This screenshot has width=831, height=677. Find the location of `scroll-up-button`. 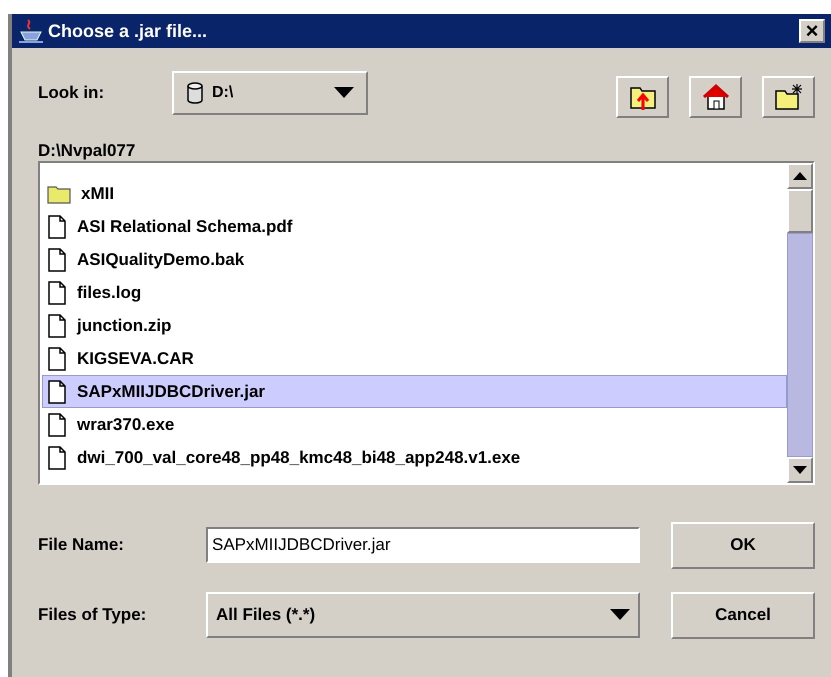

scroll-up-button is located at coordinates (800, 176).